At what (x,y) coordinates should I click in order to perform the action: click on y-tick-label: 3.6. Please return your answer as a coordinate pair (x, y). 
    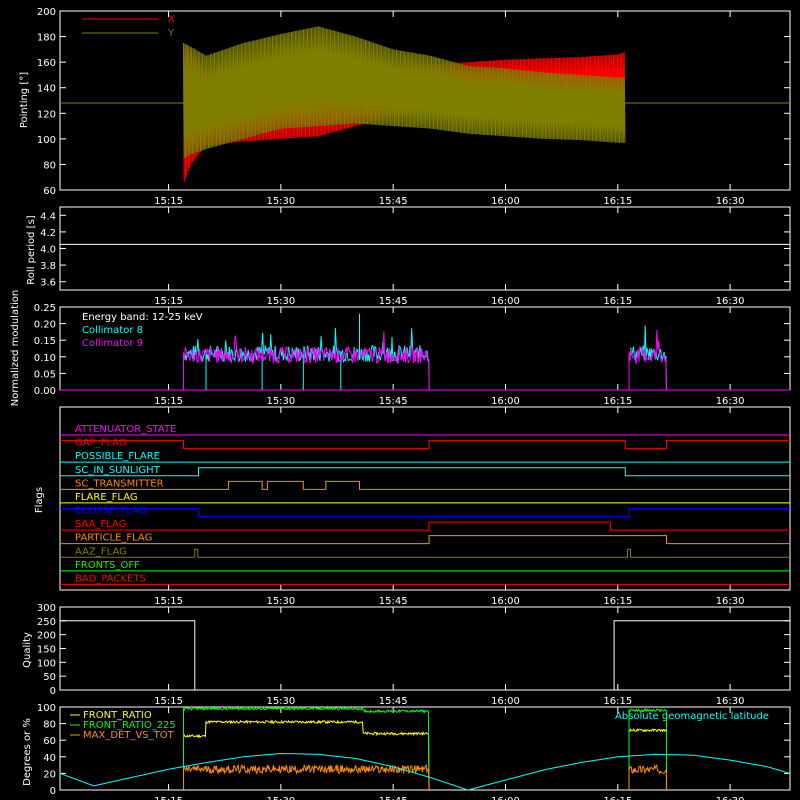
    Looking at the image, I should click on (48, 283).